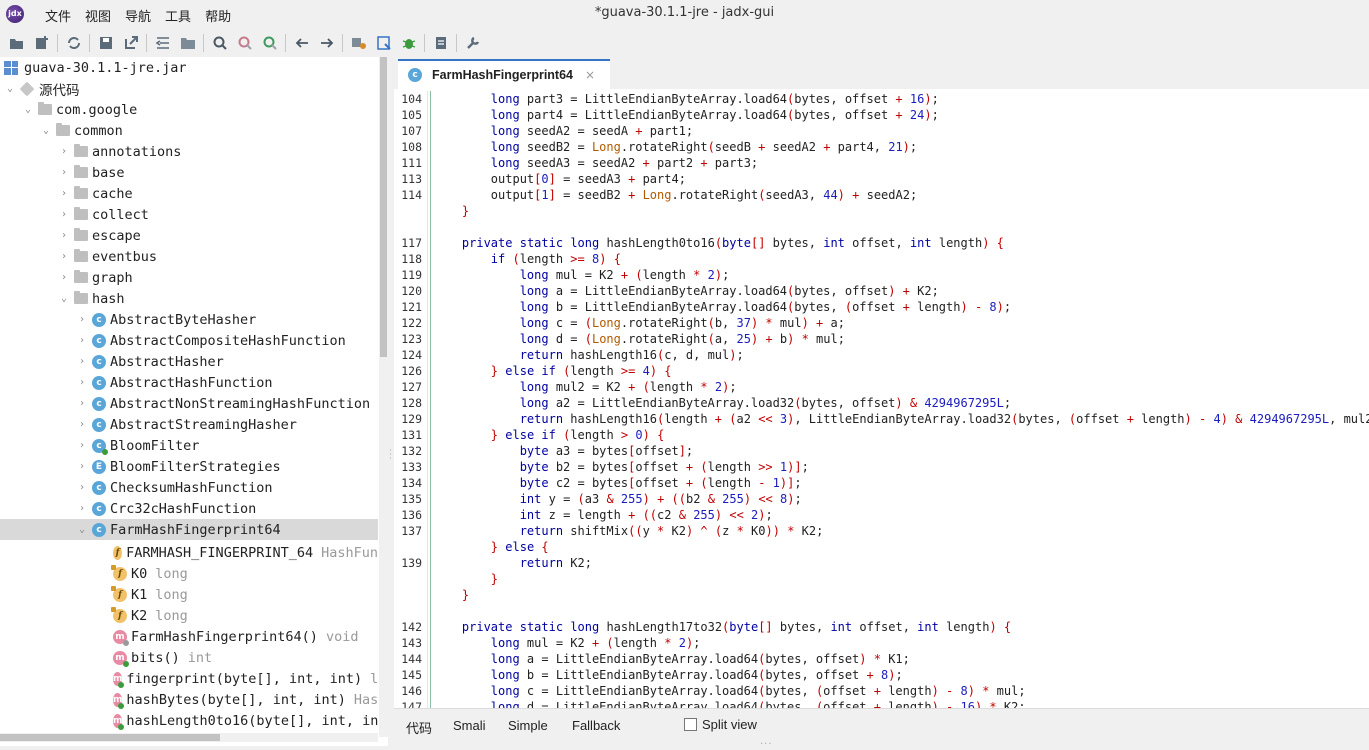 The width and height of the screenshot is (1369, 750). Describe the element at coordinates (384, 43) in the screenshot. I see `deobfuscation-icon` at that location.